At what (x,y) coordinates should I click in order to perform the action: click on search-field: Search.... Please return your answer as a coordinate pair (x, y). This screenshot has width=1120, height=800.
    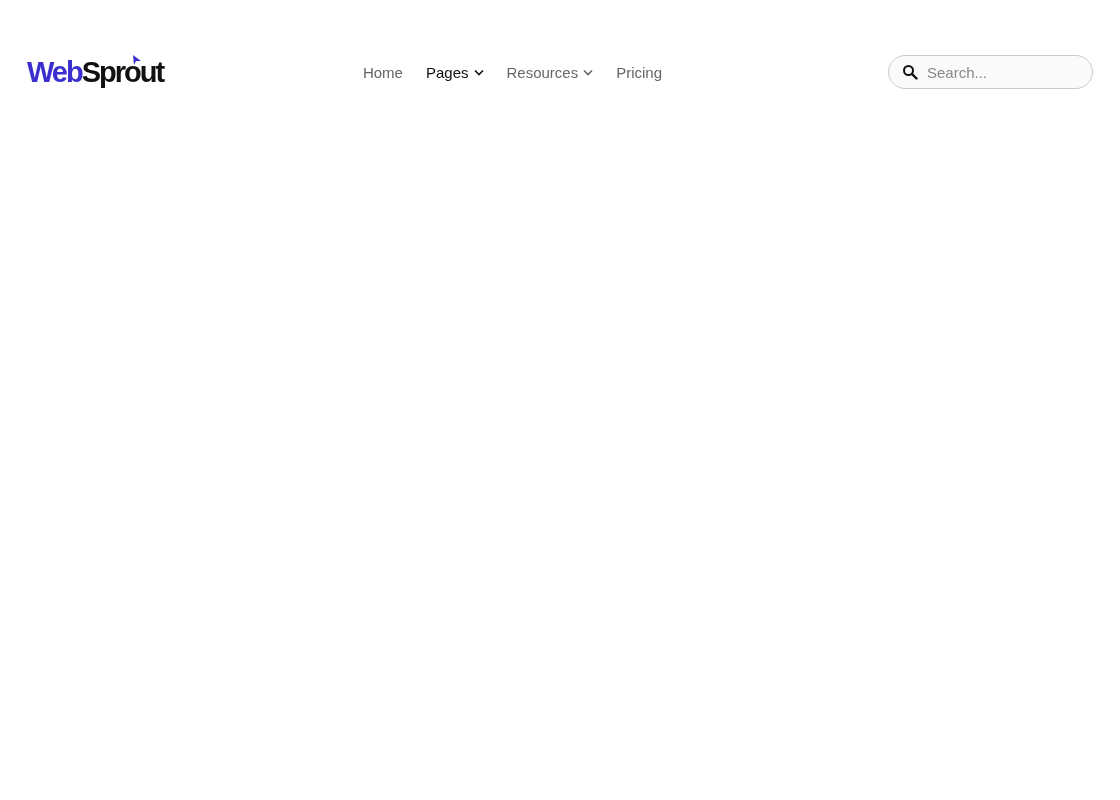
    Looking at the image, I should click on (990, 72).